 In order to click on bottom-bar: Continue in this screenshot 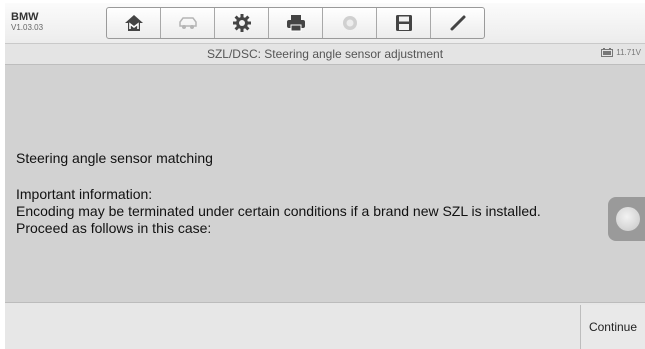, I will do `click(325, 325)`.